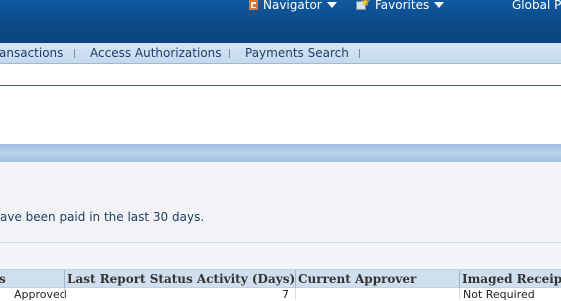 This screenshot has height=301, width=561. Describe the element at coordinates (280, 153) in the screenshot. I see `section-header-band` at that location.